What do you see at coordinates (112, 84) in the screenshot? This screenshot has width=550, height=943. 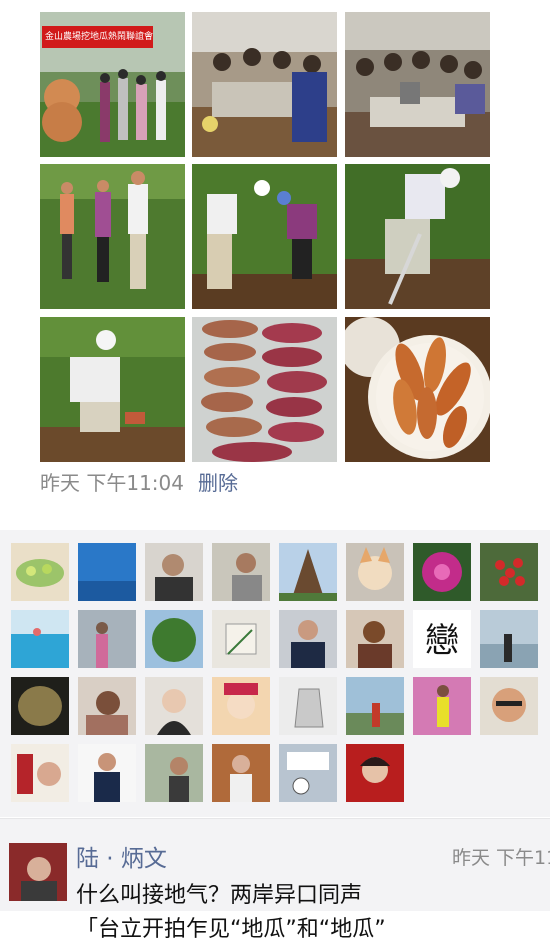 I see `photo-banner-group: 金山農場挖地瓜熱鬧聯誼會` at bounding box center [112, 84].